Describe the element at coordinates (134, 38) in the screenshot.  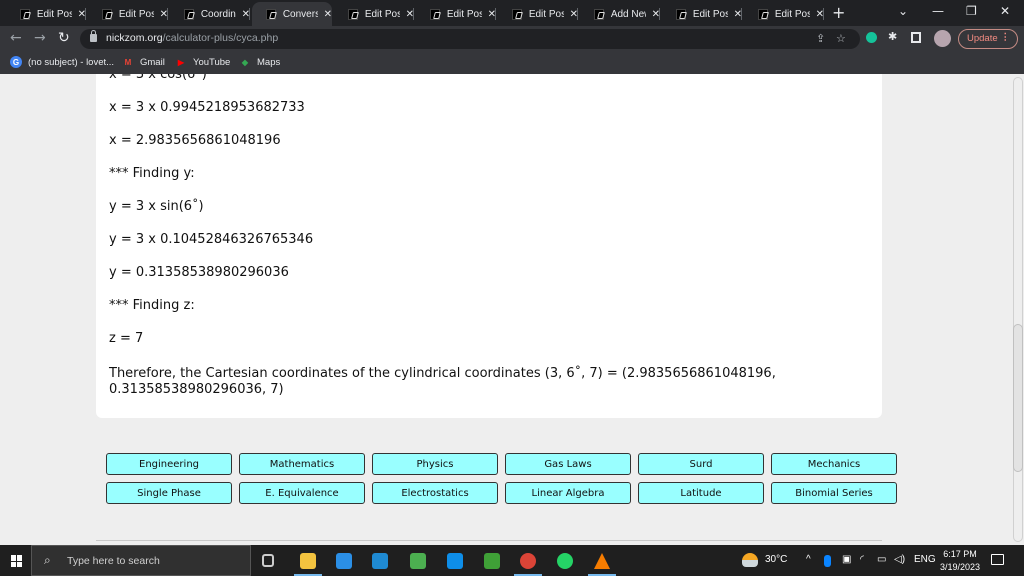
I see `url-host: nickzom.org` at that location.